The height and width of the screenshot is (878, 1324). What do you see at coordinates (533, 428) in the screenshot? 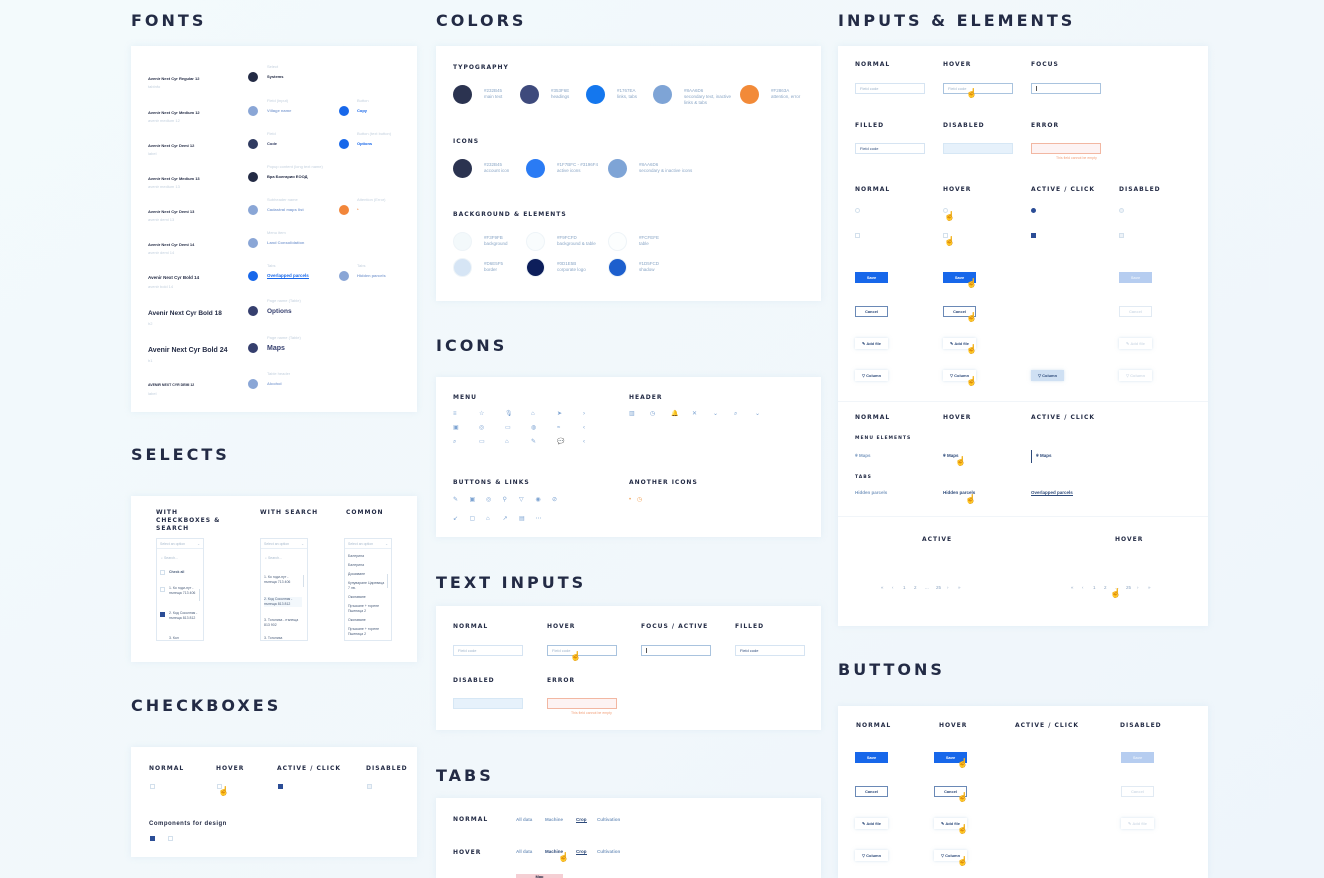
I see `menu-icon: ◍` at bounding box center [533, 428].